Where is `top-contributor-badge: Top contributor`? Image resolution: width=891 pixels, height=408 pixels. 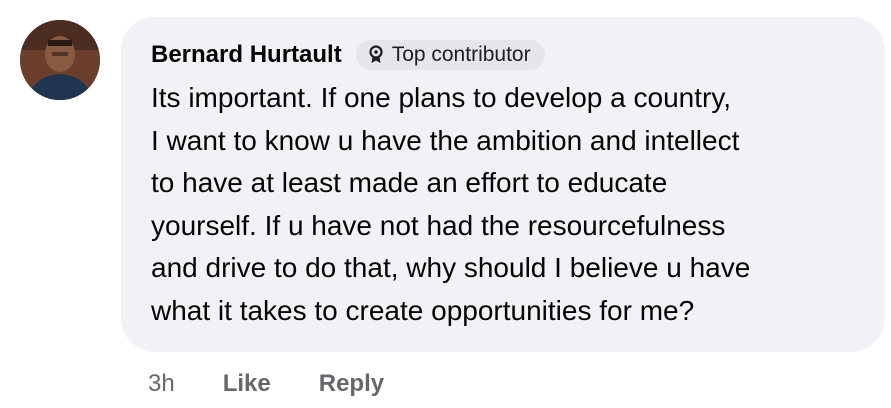 top-contributor-badge: Top contributor is located at coordinates (450, 55).